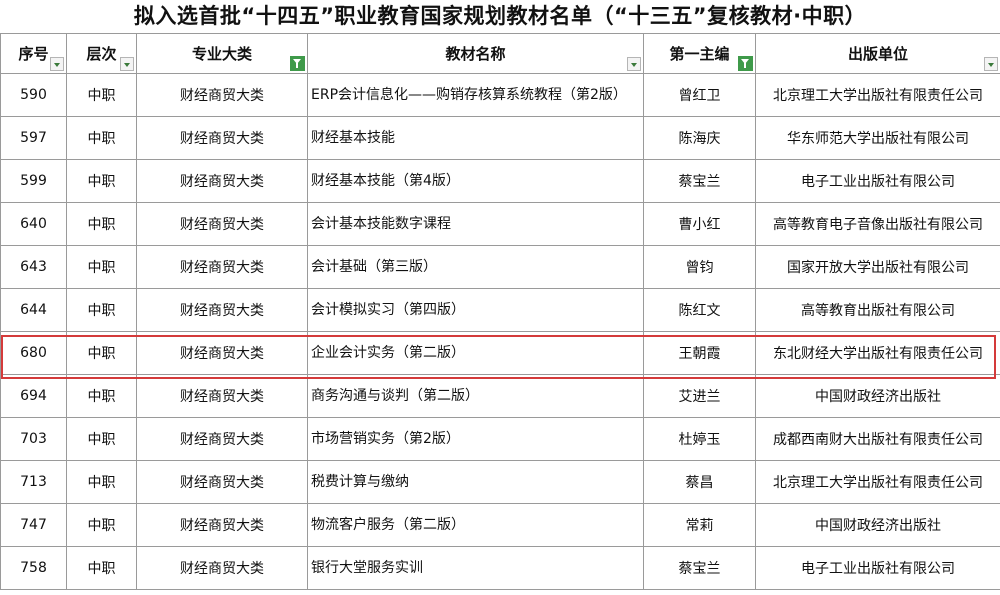 This screenshot has height=595, width=1000. Describe the element at coordinates (33, 310) in the screenshot. I see `cell-no: 644` at that location.